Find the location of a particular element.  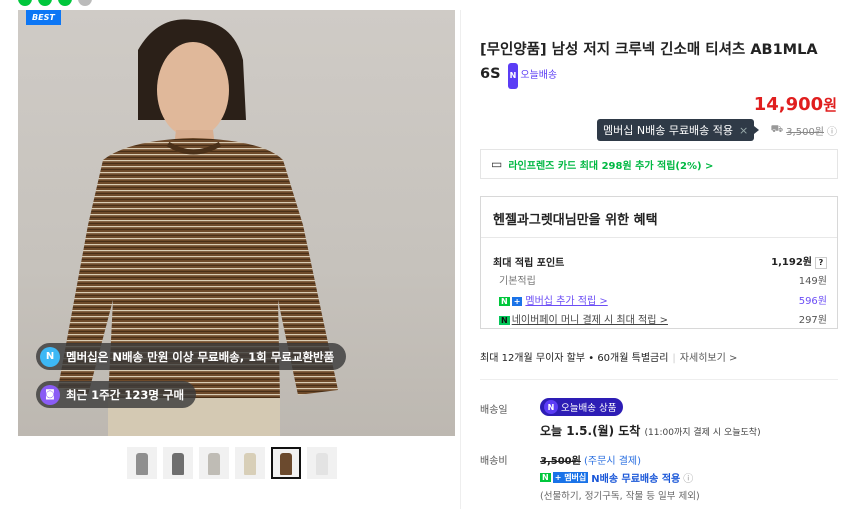

today-delivery-tag: N 오늘배송 상품 is located at coordinates (582, 407).